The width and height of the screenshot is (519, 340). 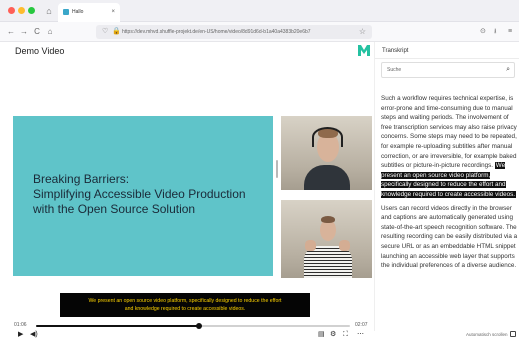 What do you see at coordinates (199, 326) in the screenshot?
I see `progress-thumb` at bounding box center [199, 326].